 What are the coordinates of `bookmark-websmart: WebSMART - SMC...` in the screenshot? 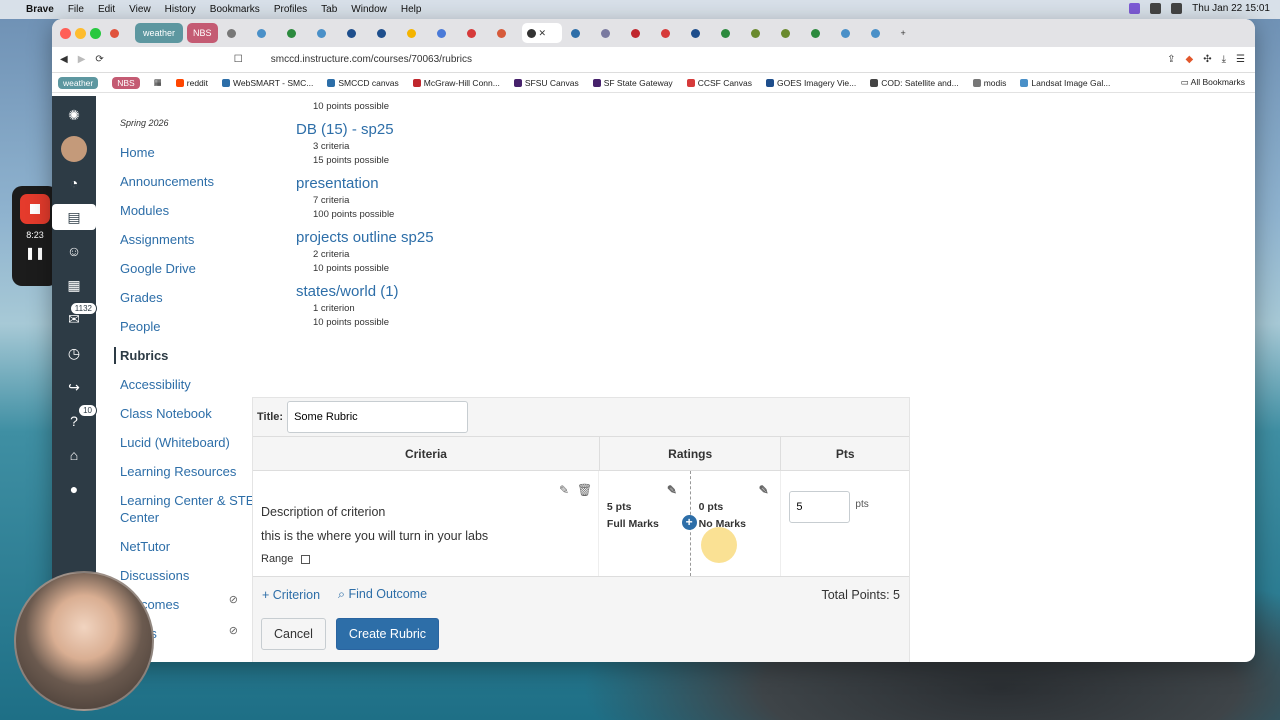 It's located at (267, 83).